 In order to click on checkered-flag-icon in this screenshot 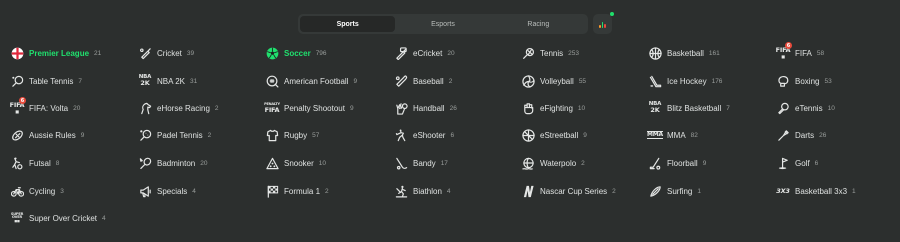, I will do `click(272, 191)`.